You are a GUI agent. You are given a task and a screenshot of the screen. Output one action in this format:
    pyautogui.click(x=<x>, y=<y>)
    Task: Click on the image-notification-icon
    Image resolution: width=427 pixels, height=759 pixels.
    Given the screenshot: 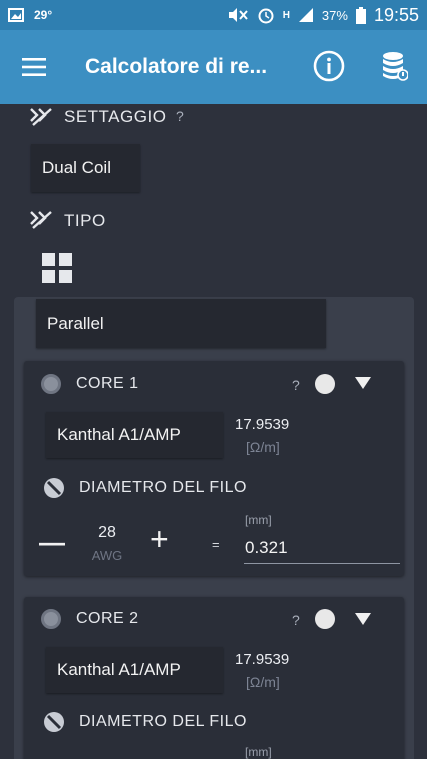 What is the action you would take?
    pyautogui.click(x=16, y=15)
    